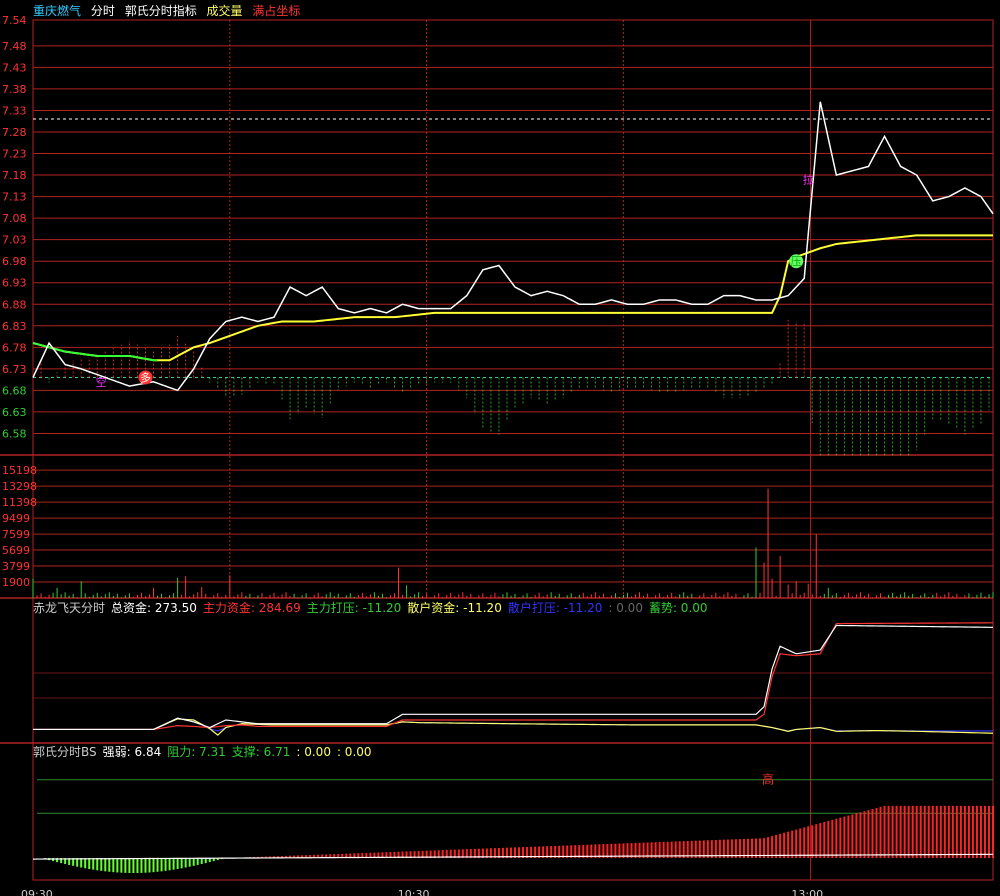 The width and height of the screenshot is (1000, 896). I want to click on fund-legend-item: : 0.00, so click(625, 608).